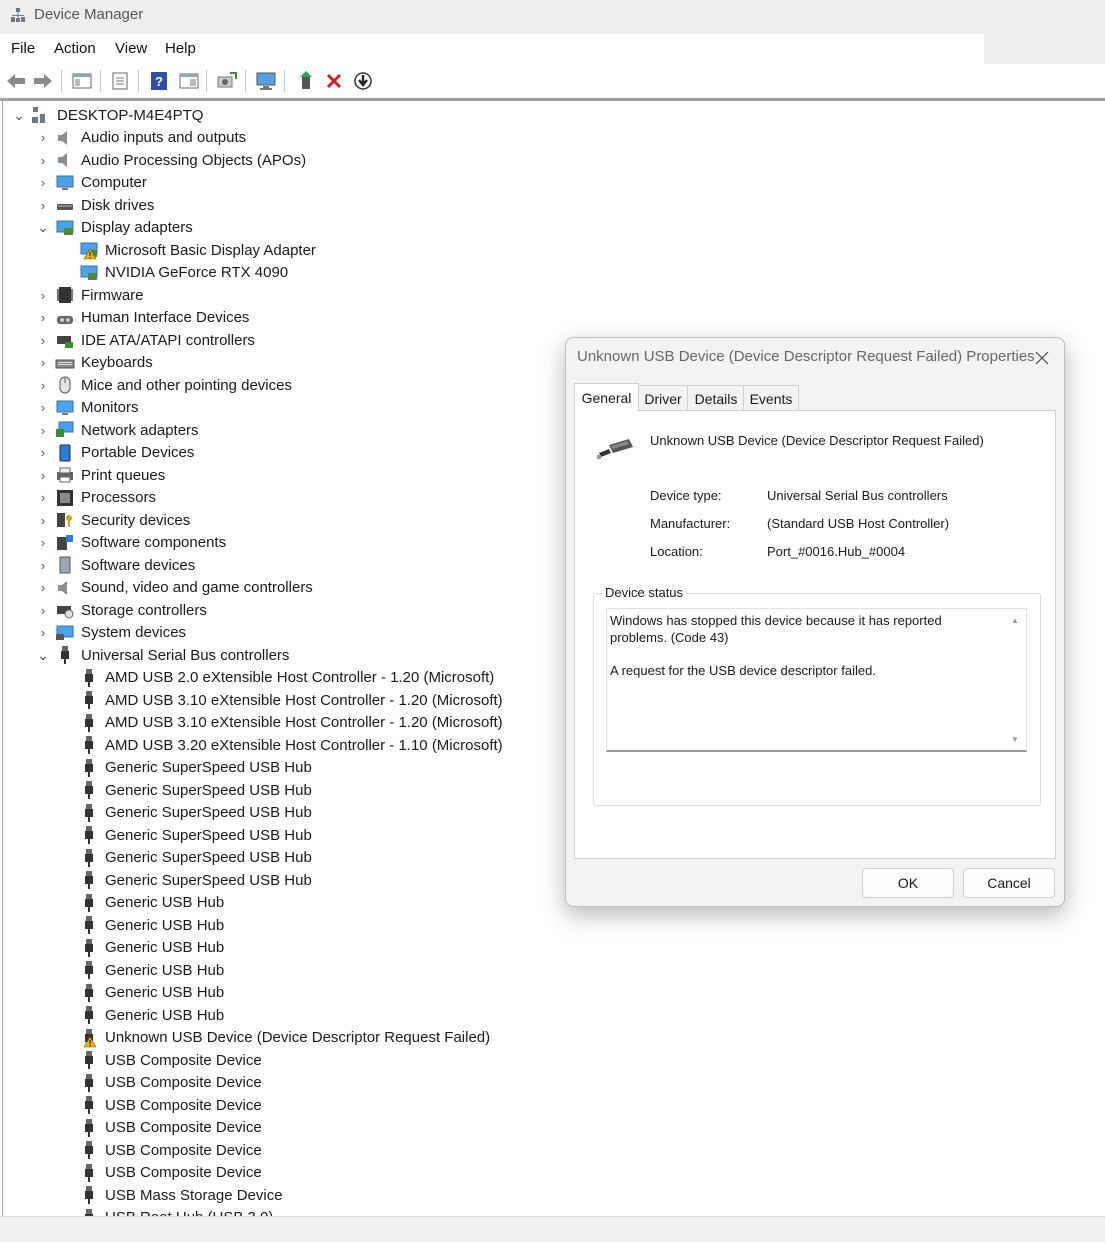 The height and width of the screenshot is (1242, 1105). I want to click on view-resources-icon, so click(189, 81).